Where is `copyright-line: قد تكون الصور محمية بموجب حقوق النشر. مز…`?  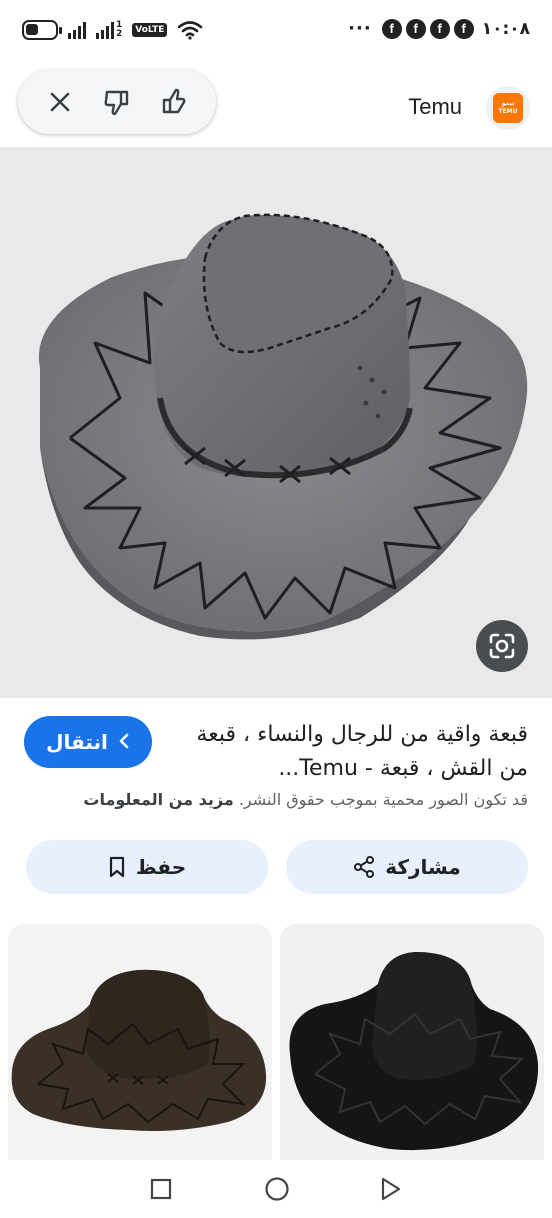 copyright-line: قد تكون الصور محمية بموجب حقوق النشر. مز… is located at coordinates (273, 799).